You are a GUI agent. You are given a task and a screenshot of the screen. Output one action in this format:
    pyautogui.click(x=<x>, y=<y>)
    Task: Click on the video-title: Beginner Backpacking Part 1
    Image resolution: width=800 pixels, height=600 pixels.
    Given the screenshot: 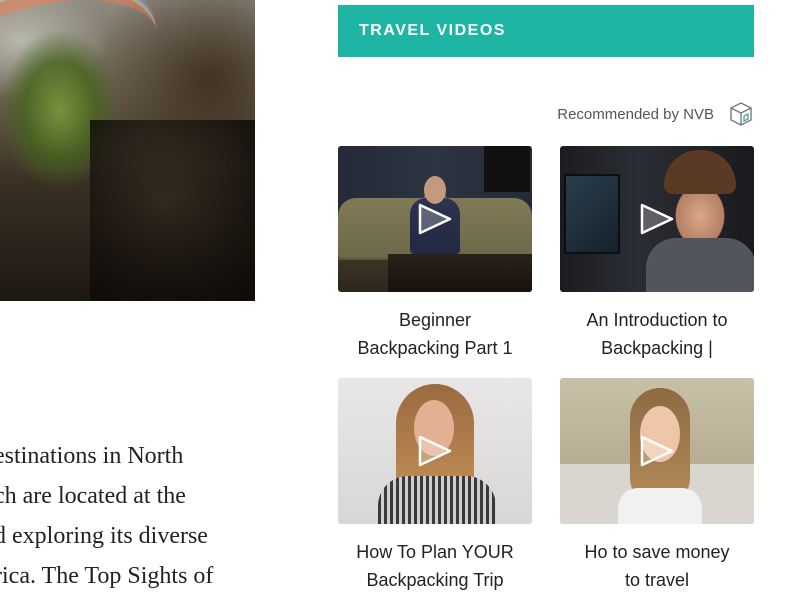 What is the action you would take?
    pyautogui.click(x=435, y=334)
    